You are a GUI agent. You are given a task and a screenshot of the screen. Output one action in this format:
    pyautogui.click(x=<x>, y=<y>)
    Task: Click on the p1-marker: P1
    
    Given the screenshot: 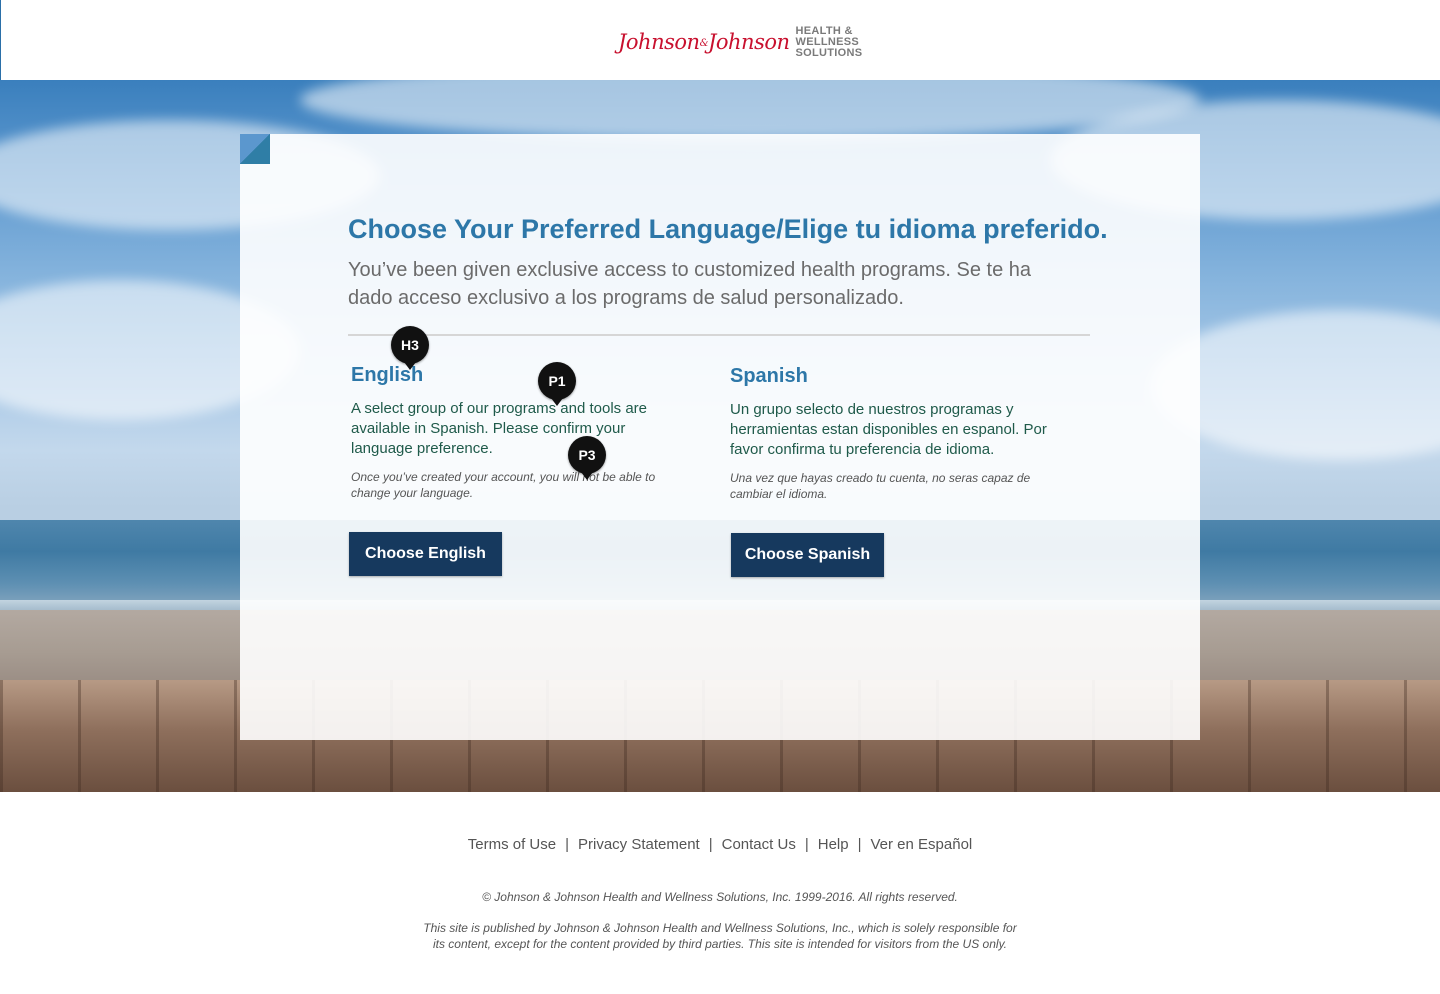 What is the action you would take?
    pyautogui.click(x=557, y=384)
    